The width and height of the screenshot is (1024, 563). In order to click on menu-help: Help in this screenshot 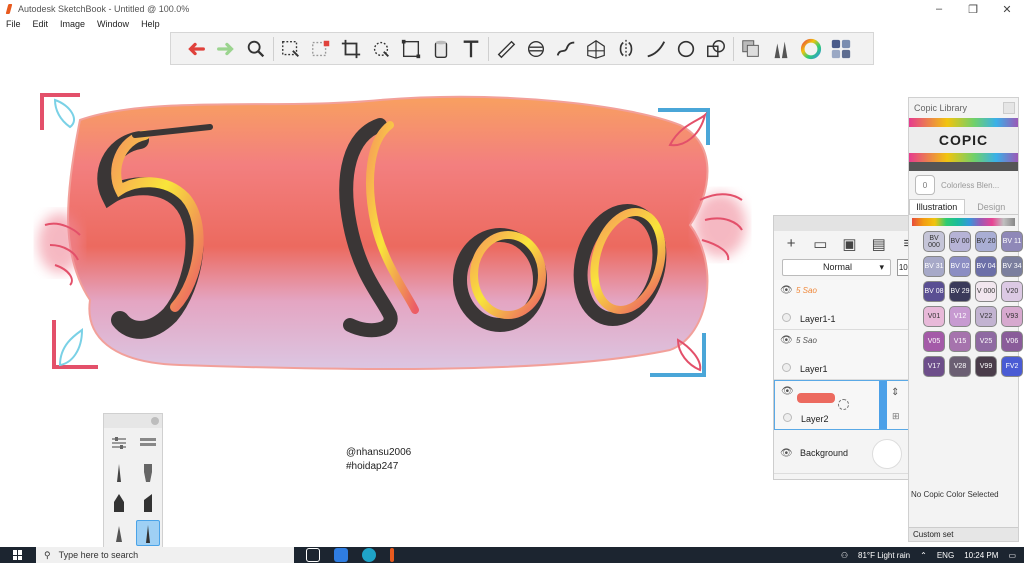, I will do `click(150, 24)`.